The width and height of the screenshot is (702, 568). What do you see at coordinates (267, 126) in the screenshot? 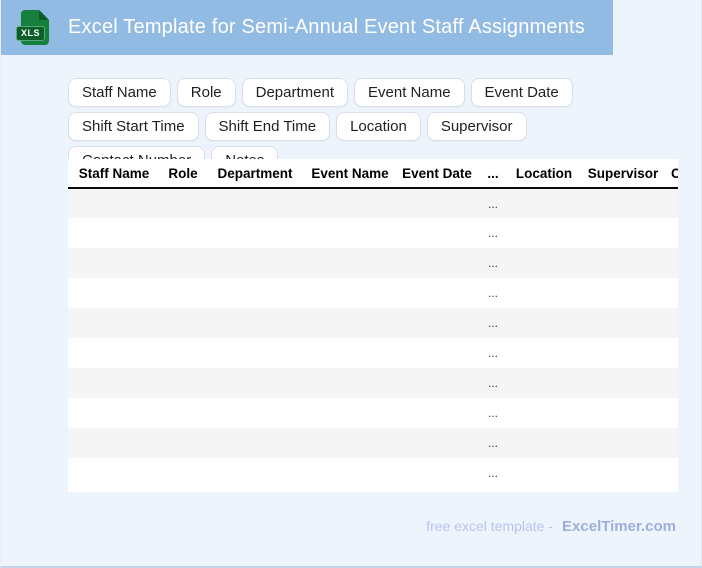
I see `chip-shift-end-time: Shift End Time` at bounding box center [267, 126].